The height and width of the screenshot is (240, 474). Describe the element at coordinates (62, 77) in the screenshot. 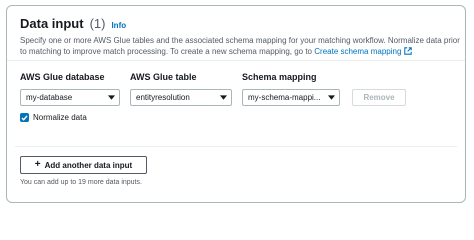

I see `database-label: AWS Glue database` at that location.